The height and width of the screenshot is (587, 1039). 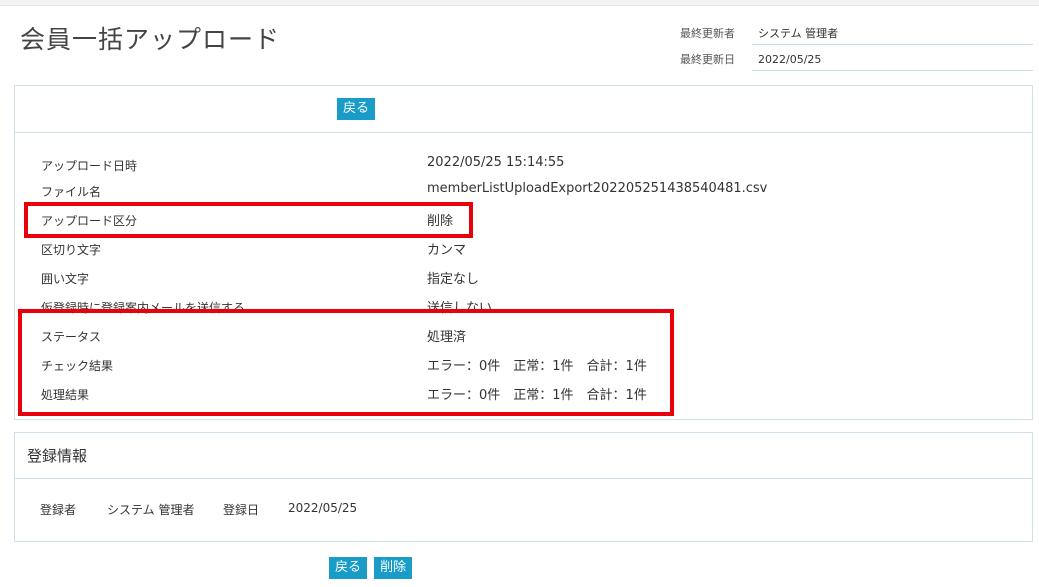 What do you see at coordinates (707, 33) in the screenshot?
I see `last-updater-label: 最終更新者` at bounding box center [707, 33].